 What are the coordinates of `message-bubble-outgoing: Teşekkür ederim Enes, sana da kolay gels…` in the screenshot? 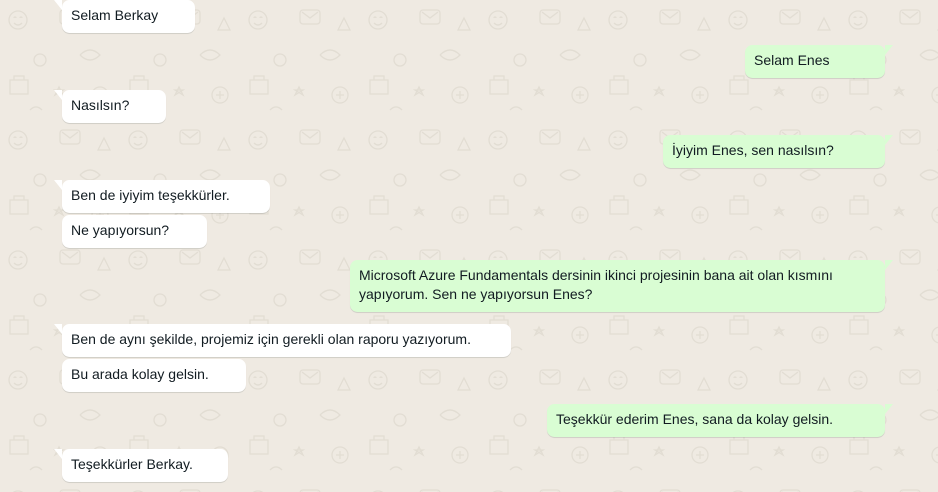 It's located at (720, 420).